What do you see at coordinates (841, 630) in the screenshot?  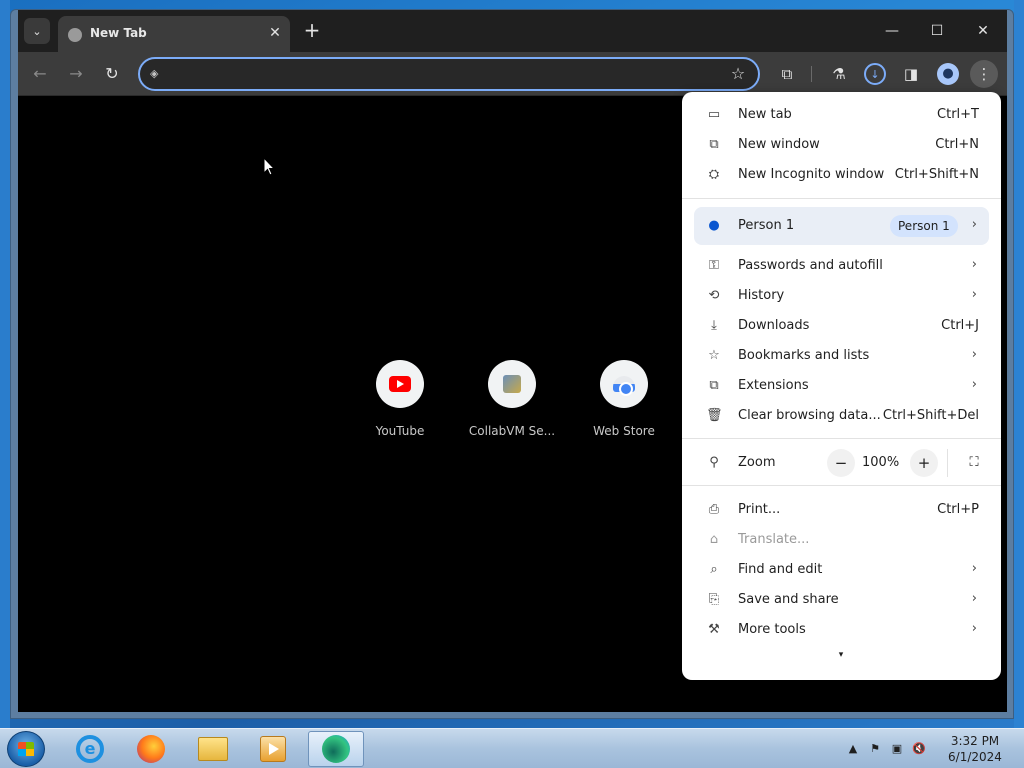 I see `menu-item-more-tools: ⚒ More tools ›` at bounding box center [841, 630].